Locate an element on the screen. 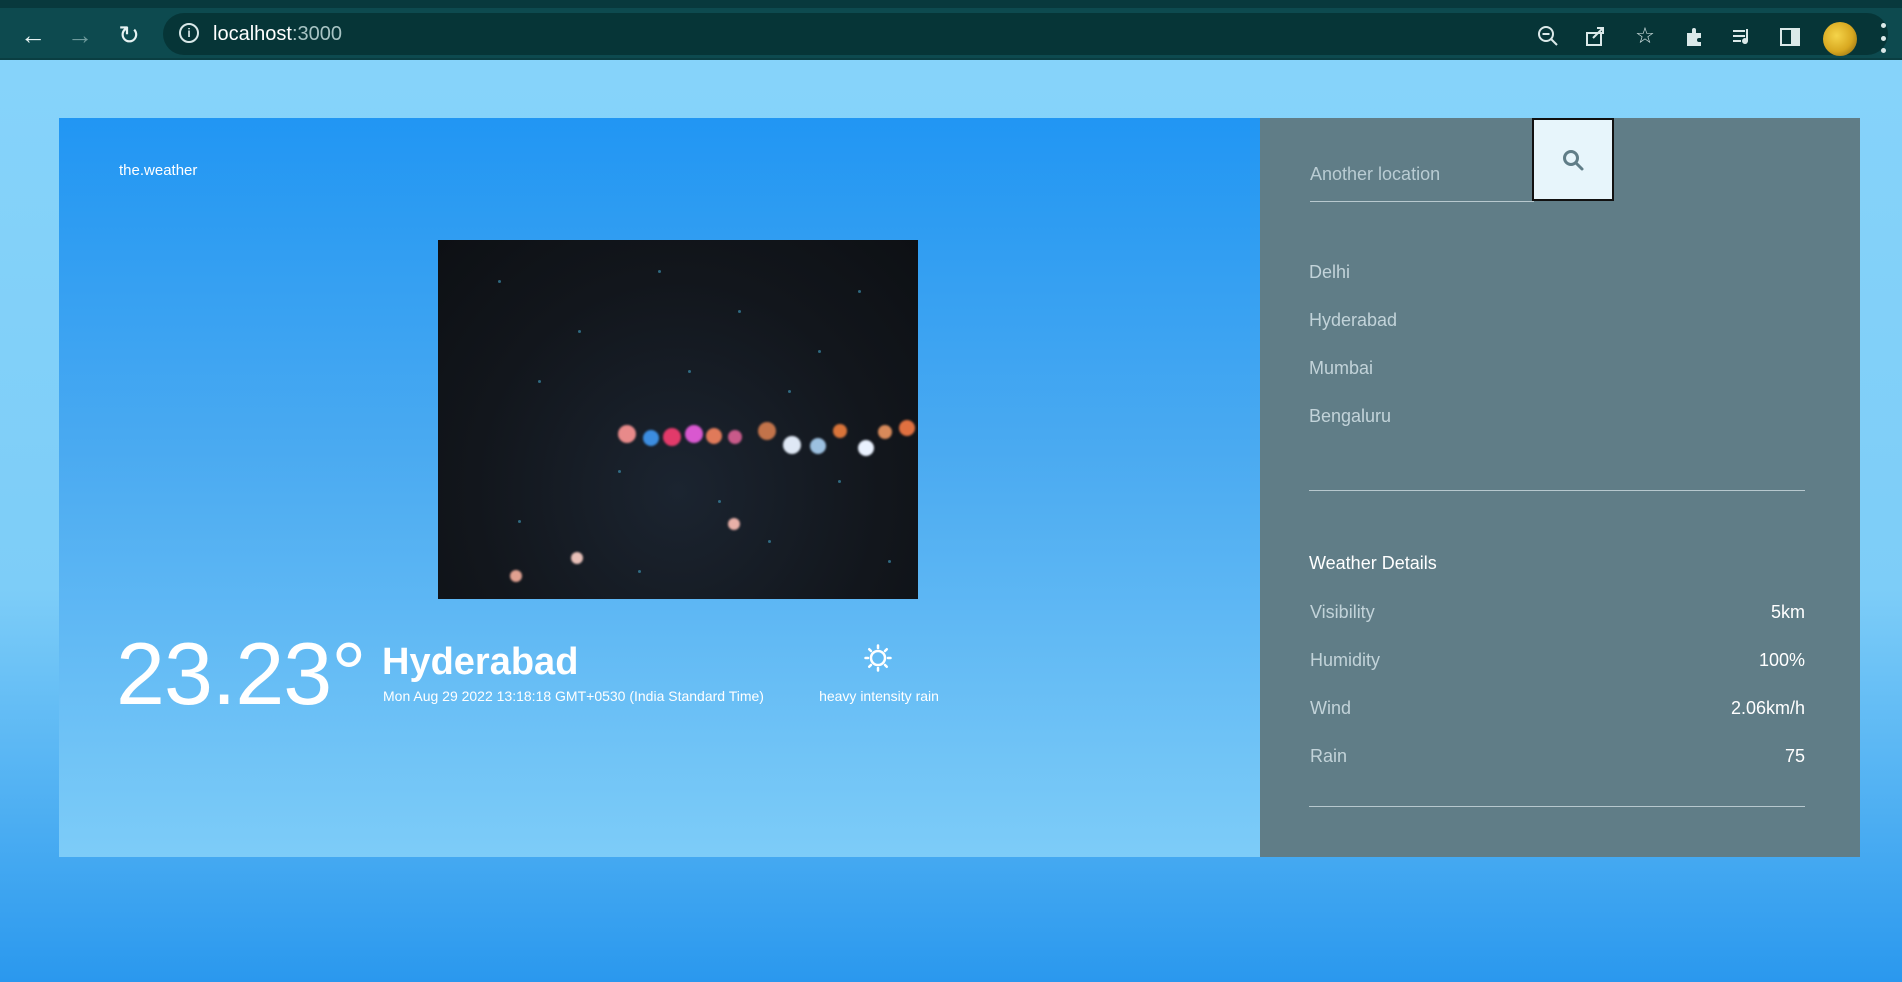 This screenshot has height=982, width=1902. search-button is located at coordinates (1573, 159).